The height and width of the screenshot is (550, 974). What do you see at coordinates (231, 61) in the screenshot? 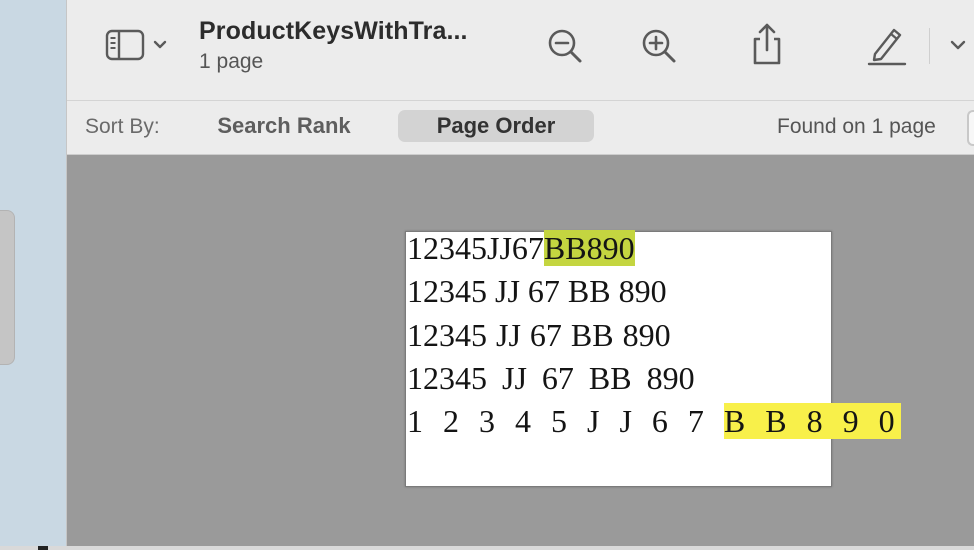
I see `page-count: 1 page` at bounding box center [231, 61].